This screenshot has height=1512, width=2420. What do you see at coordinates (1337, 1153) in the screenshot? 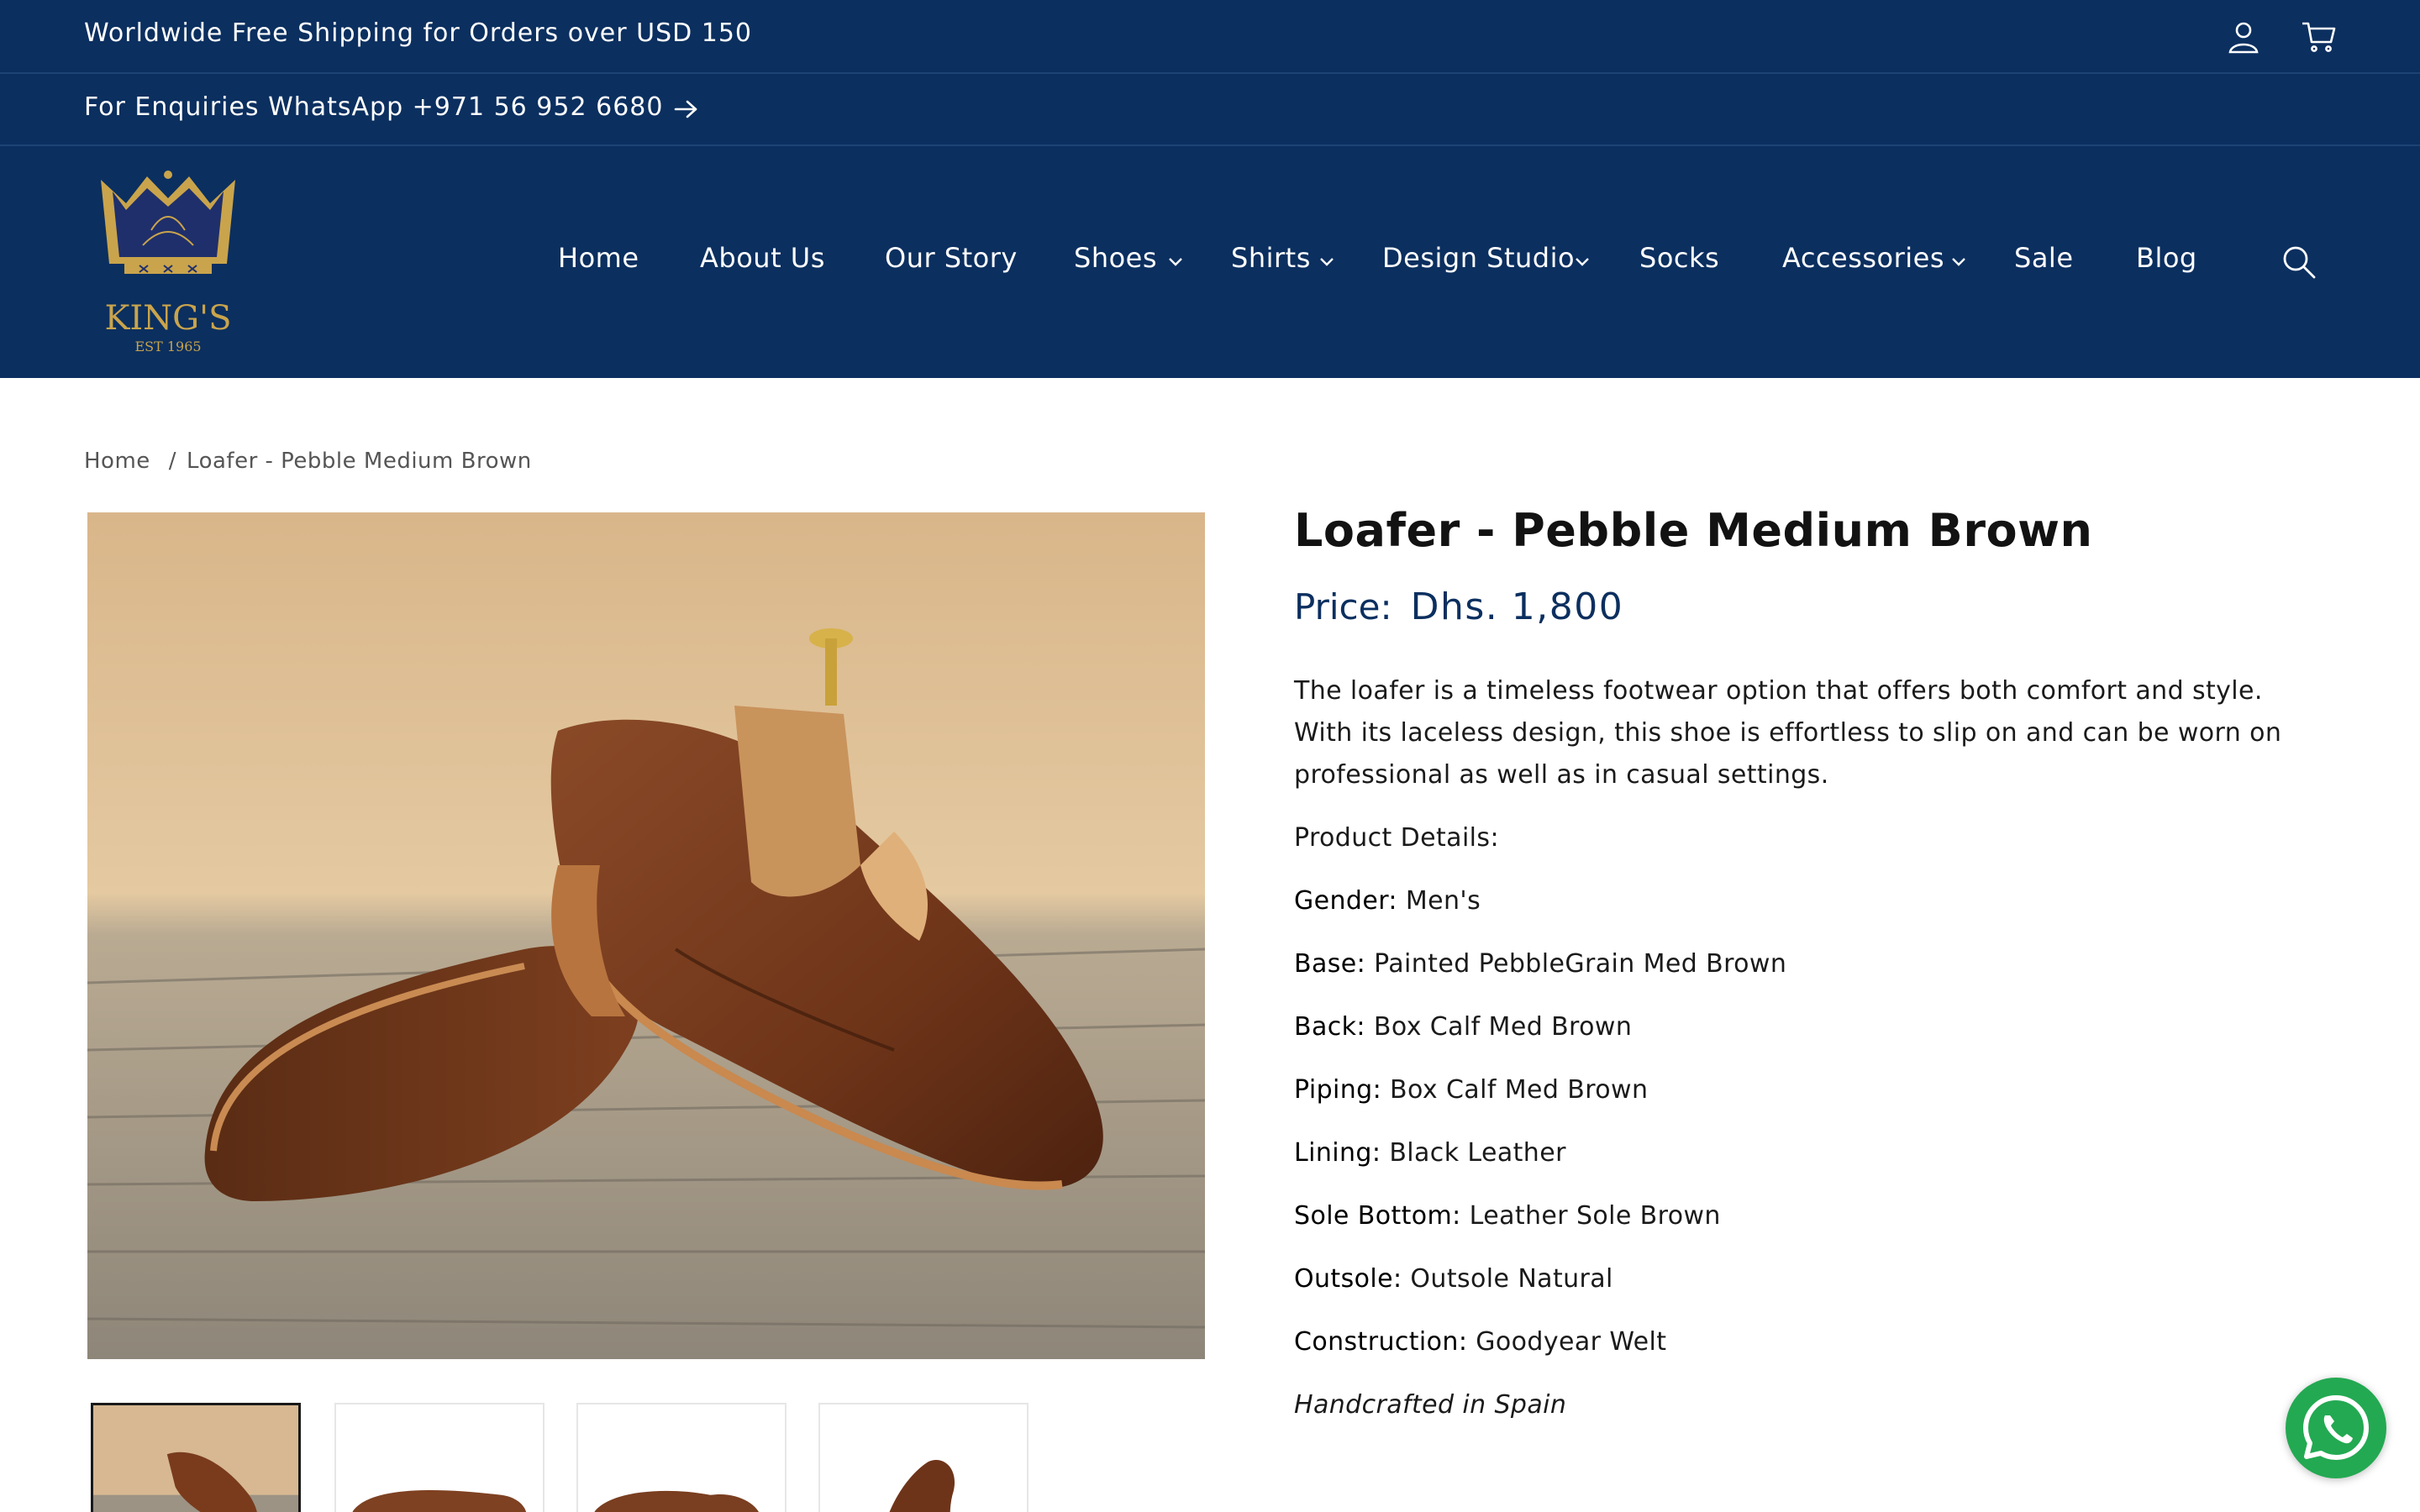
I see `spec-key: Lining:` at bounding box center [1337, 1153].